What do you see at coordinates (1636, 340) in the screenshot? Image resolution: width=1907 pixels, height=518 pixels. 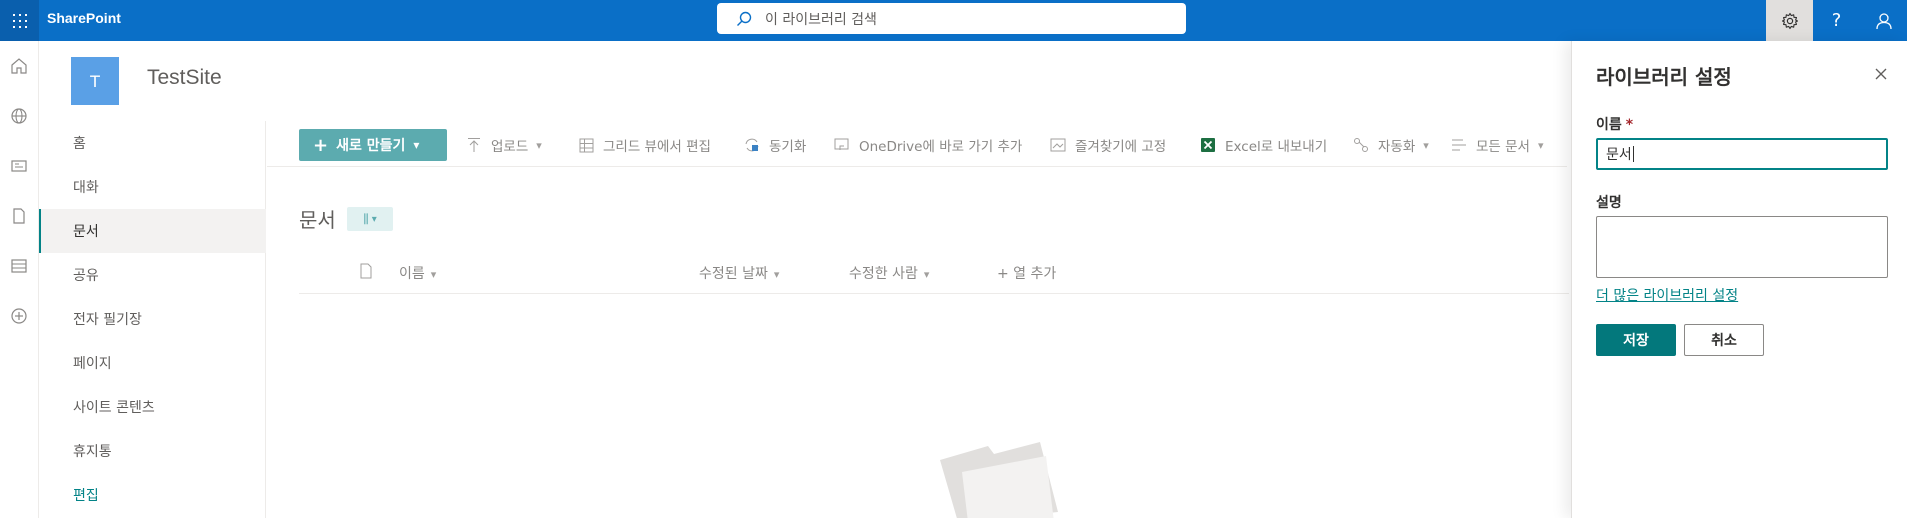 I see `save-button: 저장` at bounding box center [1636, 340].